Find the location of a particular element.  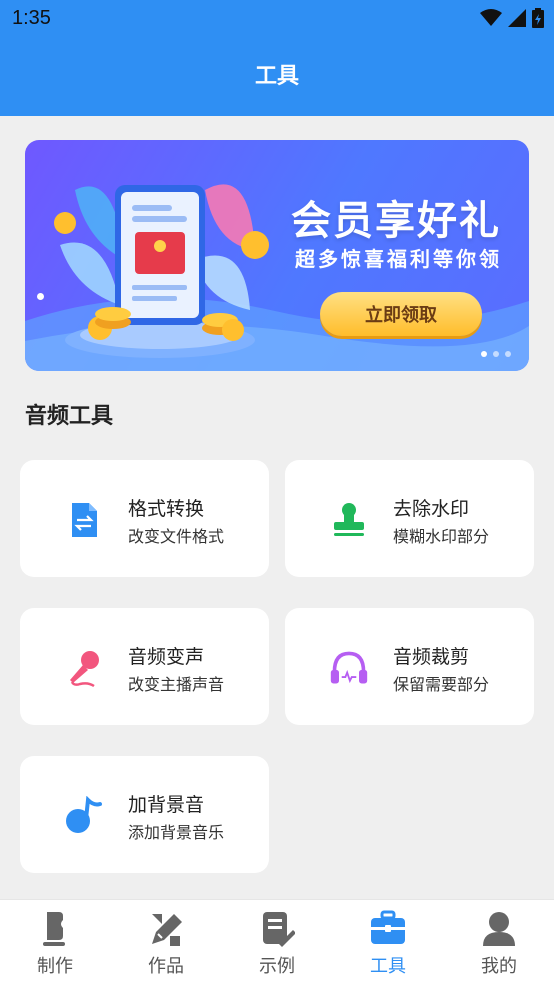

nav-item-tools: 工具 is located at coordinates (388, 942).